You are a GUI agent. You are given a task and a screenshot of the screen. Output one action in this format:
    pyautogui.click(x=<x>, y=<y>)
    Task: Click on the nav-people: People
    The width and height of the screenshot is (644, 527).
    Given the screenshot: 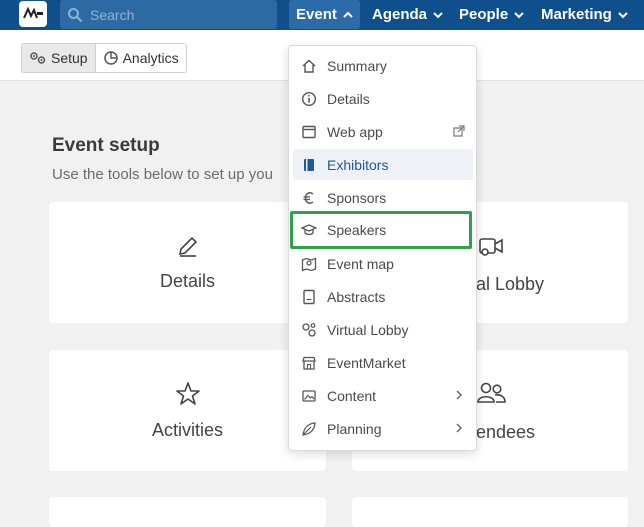 What is the action you would take?
    pyautogui.click(x=491, y=14)
    